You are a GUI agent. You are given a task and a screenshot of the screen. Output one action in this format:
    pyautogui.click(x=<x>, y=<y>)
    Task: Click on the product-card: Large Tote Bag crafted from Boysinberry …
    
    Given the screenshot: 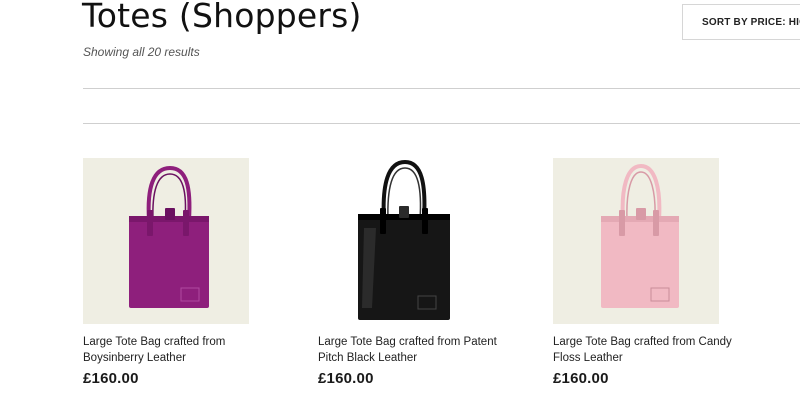 What is the action you would take?
    pyautogui.click(x=183, y=272)
    